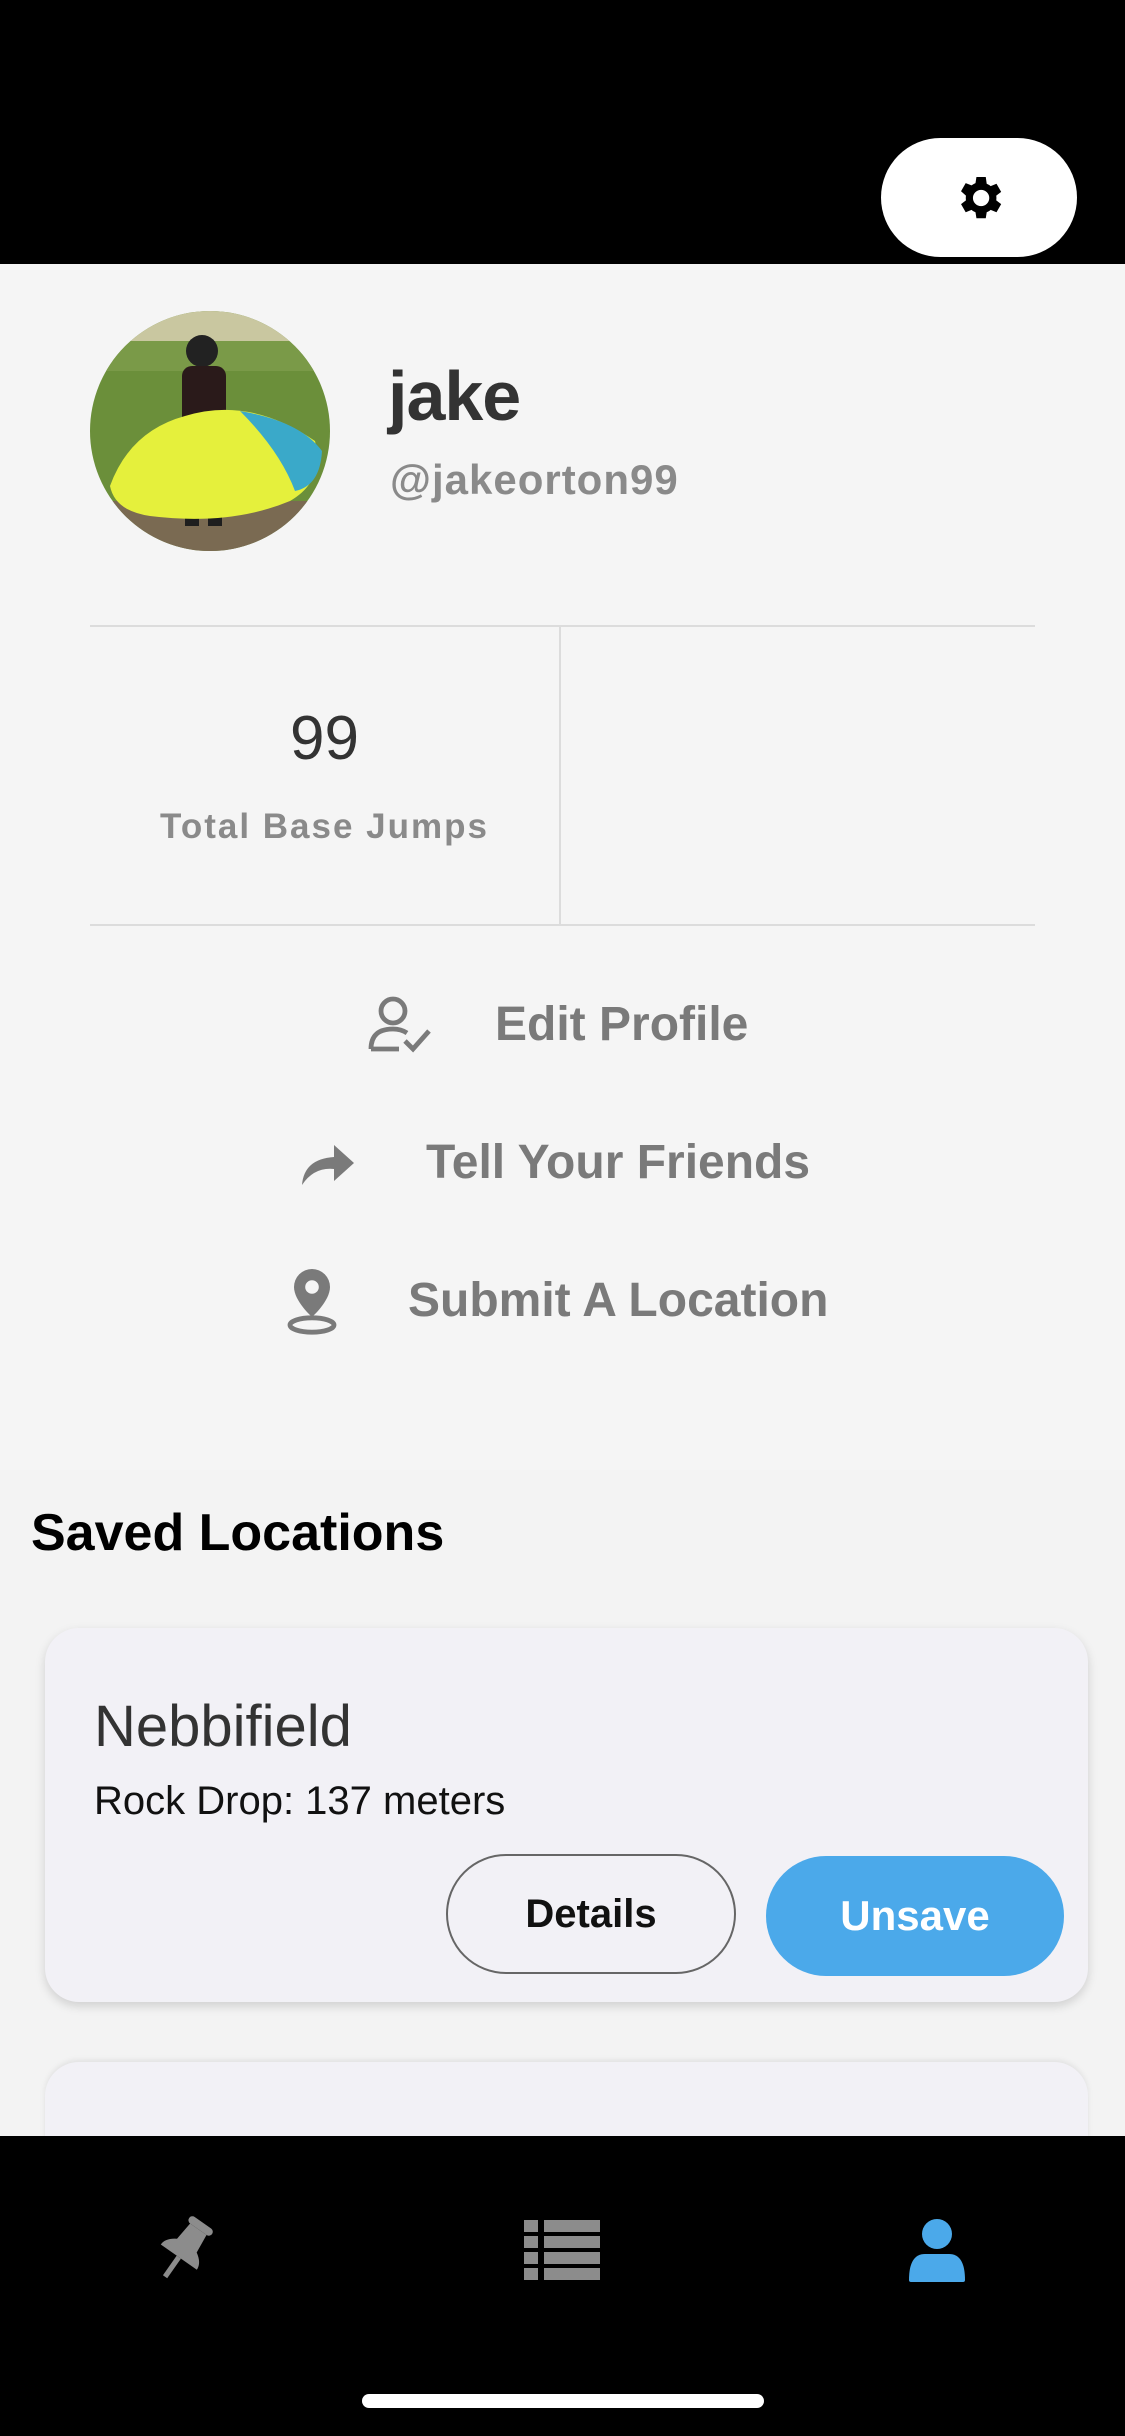 The width and height of the screenshot is (1125, 2436). I want to click on user-icon, so click(937, 2250).